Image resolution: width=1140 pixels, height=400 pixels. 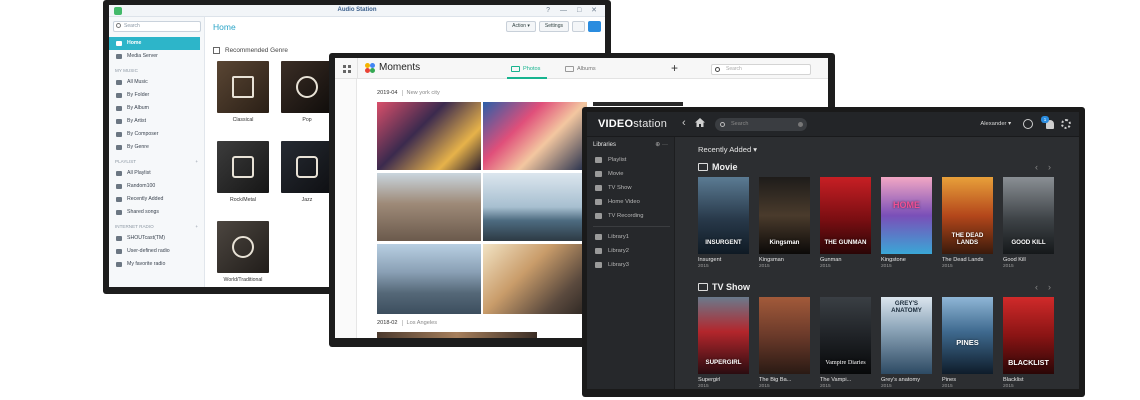 I want to click on settings-button: Settings, so click(x=553, y=26).